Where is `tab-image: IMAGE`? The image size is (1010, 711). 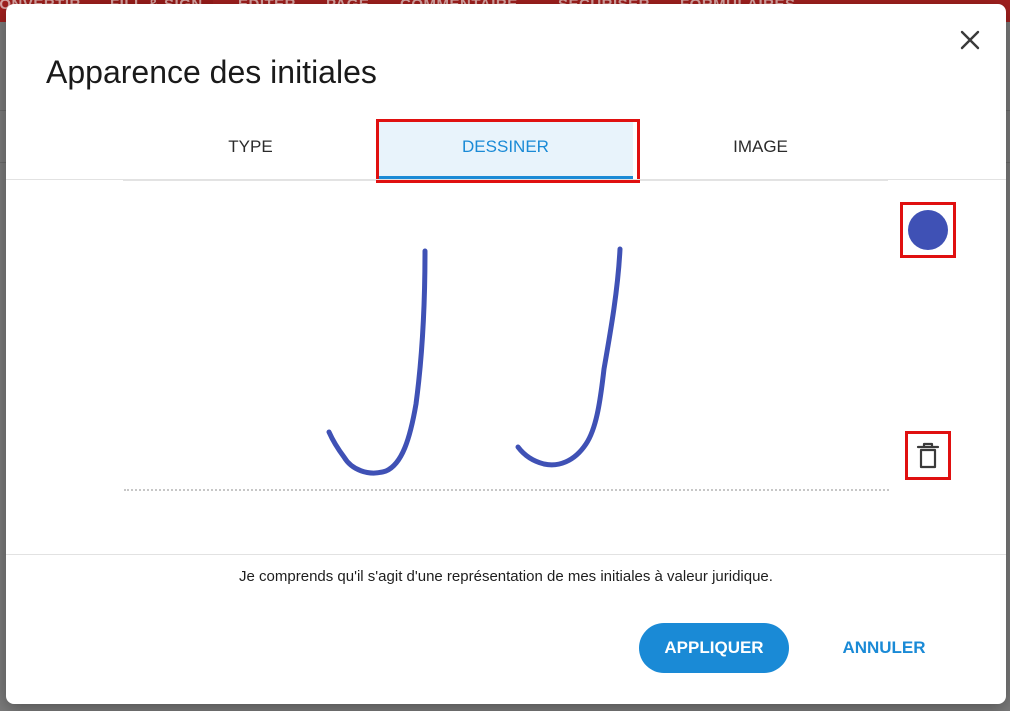 tab-image: IMAGE is located at coordinates (760, 151).